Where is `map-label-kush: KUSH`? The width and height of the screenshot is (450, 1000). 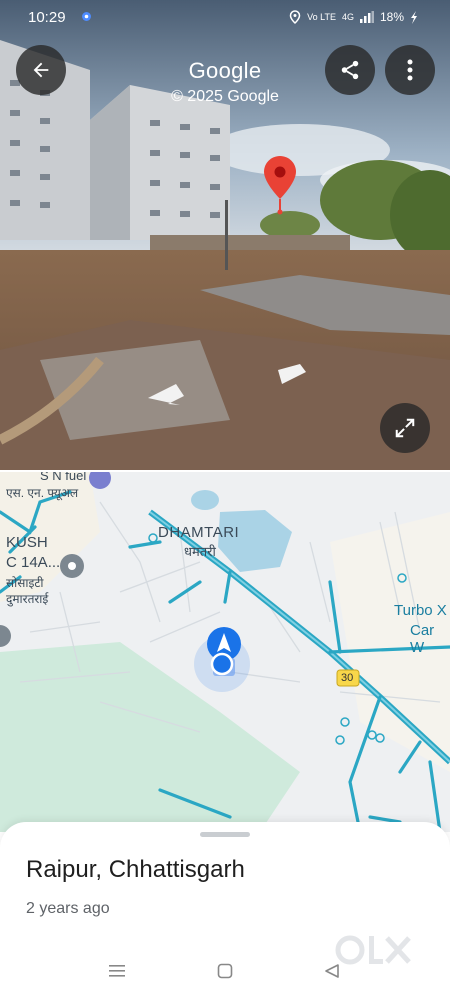 map-label-kush: KUSH is located at coordinates (27, 542).